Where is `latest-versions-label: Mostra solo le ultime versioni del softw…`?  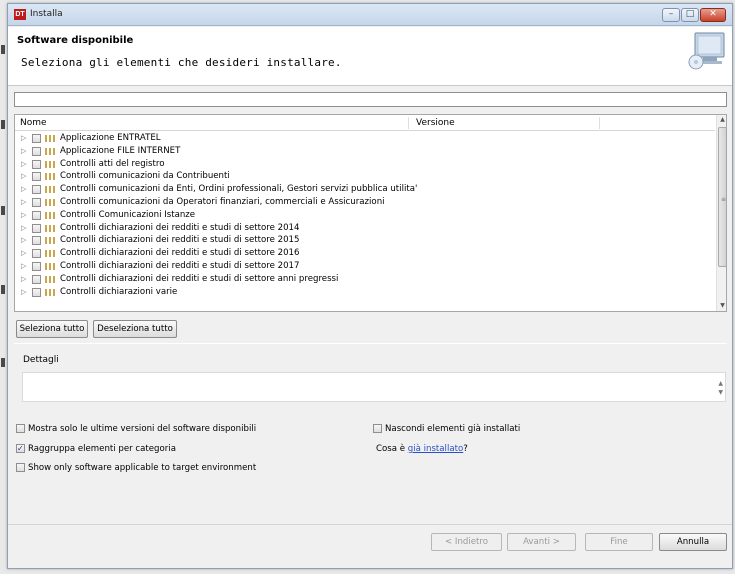 latest-versions-label: Mostra solo le ultime versioni del softw… is located at coordinates (142, 429).